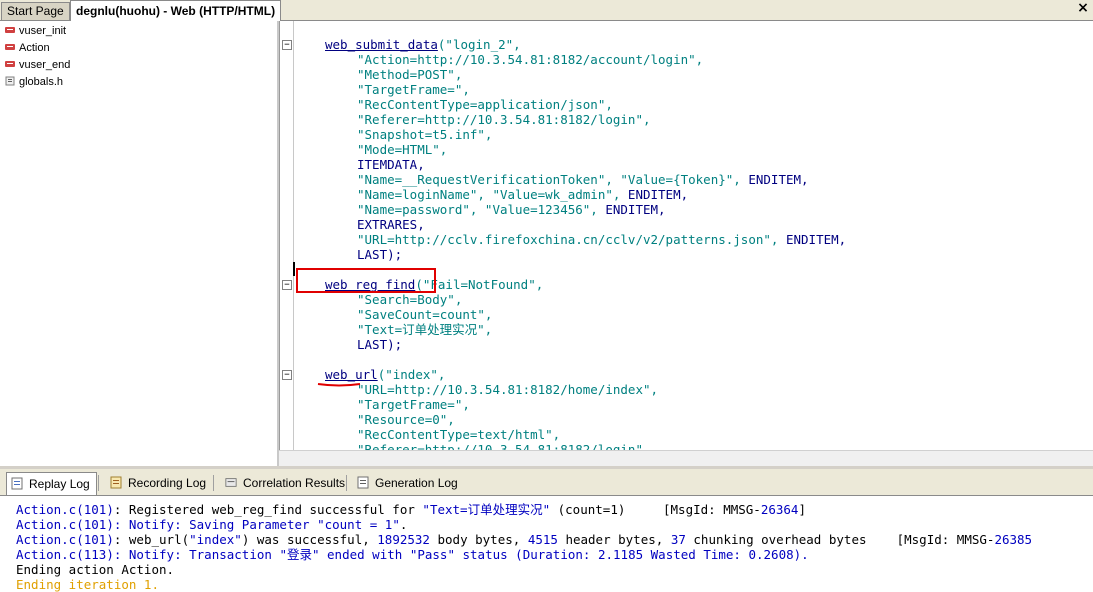 This screenshot has width=1093, height=592. Describe the element at coordinates (425, 134) in the screenshot. I see `code-line: "Snapshot=t5.inf",` at that location.